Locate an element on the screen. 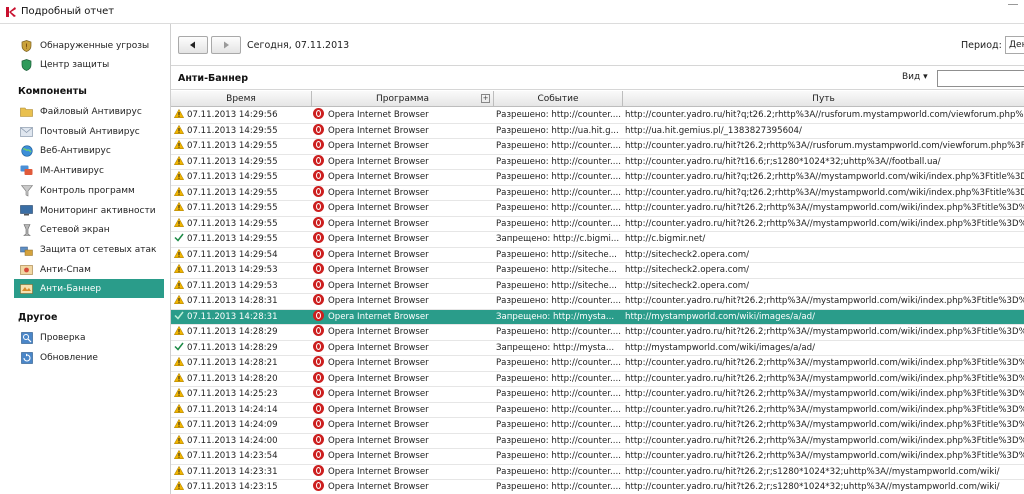  sidebar-item-mail-antivirus: Почтовый Антивирус is located at coordinates (89, 131).